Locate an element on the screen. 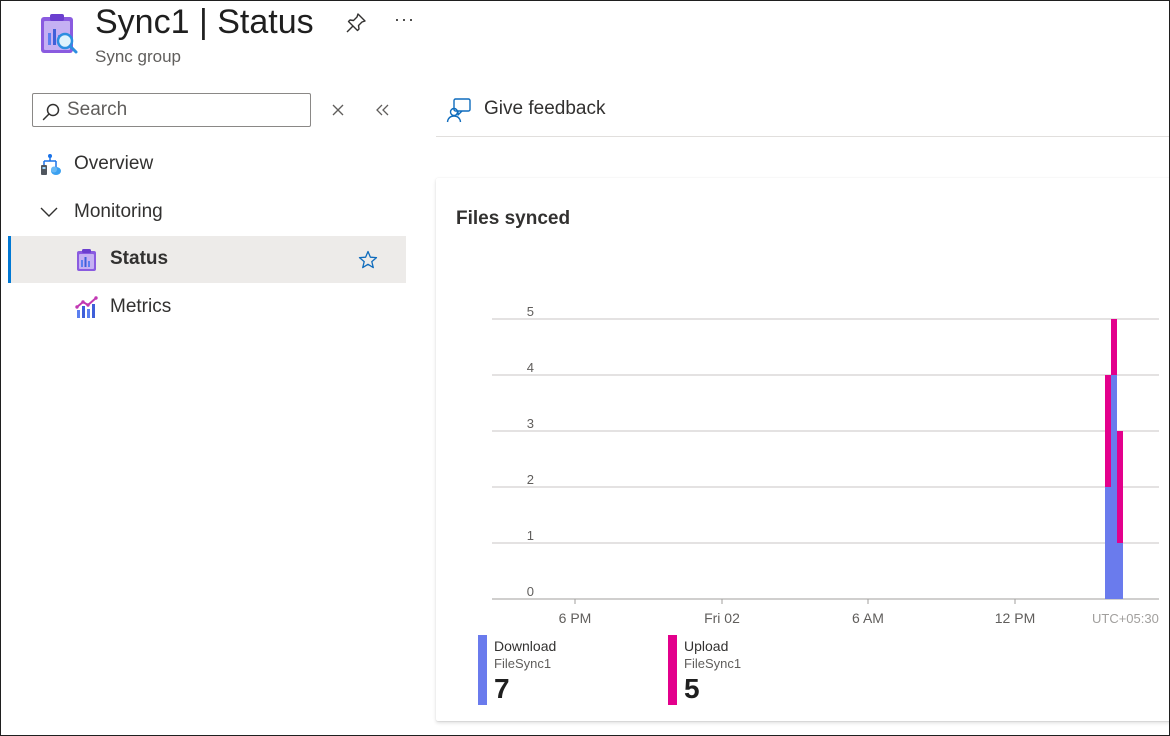 This screenshot has width=1170, height=736. legend-upload: Upload FileSync1 5 is located at coordinates (743, 670).